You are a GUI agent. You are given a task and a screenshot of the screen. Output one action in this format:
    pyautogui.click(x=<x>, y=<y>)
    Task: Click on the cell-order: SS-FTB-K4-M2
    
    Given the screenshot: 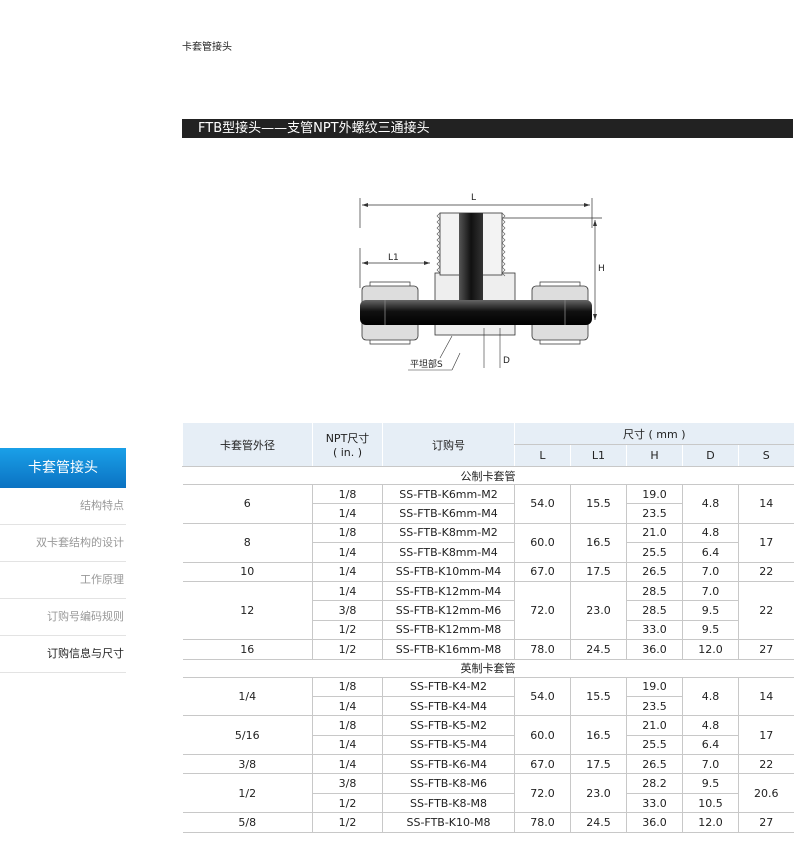 What is the action you would take?
    pyautogui.click(x=448, y=687)
    